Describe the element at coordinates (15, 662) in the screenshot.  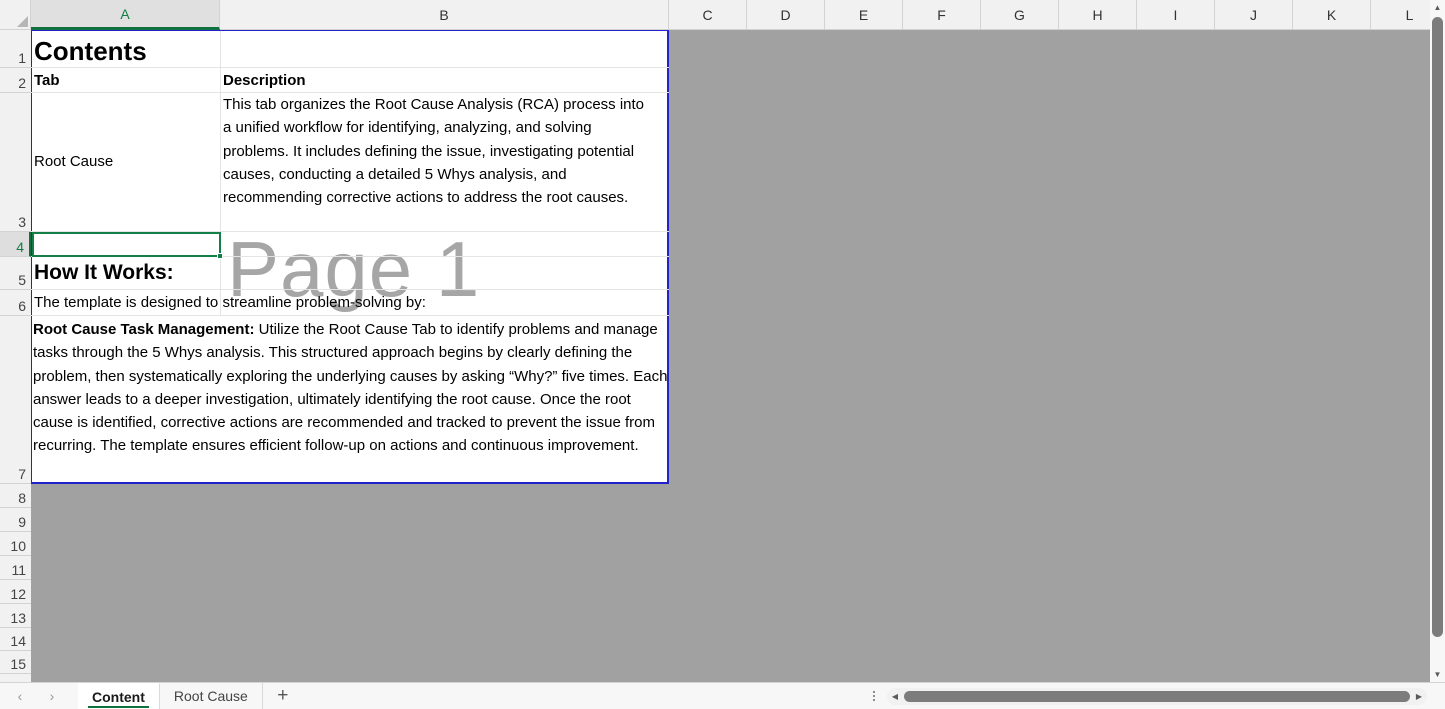
I see `row-header-15: 15` at that location.